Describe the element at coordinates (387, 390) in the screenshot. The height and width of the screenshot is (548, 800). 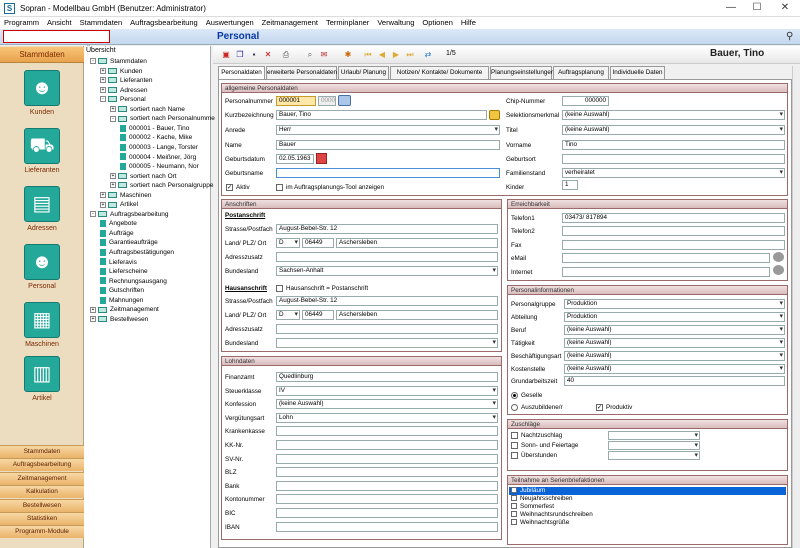
I see `lohn-field: IV` at that location.